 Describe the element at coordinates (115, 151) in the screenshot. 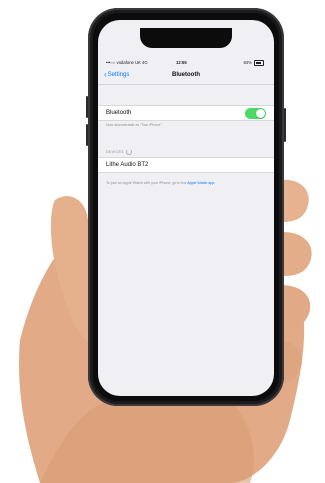

I see `devices-header-label: DEVICES` at that location.